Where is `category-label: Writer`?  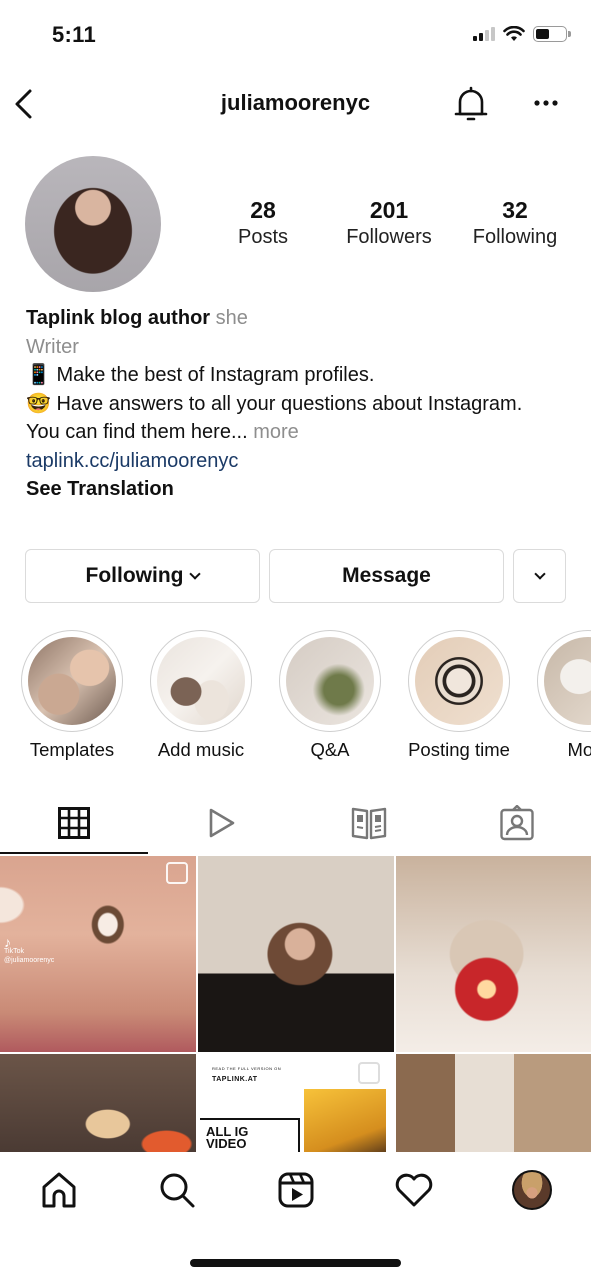 category-label: Writer is located at coordinates (52, 346).